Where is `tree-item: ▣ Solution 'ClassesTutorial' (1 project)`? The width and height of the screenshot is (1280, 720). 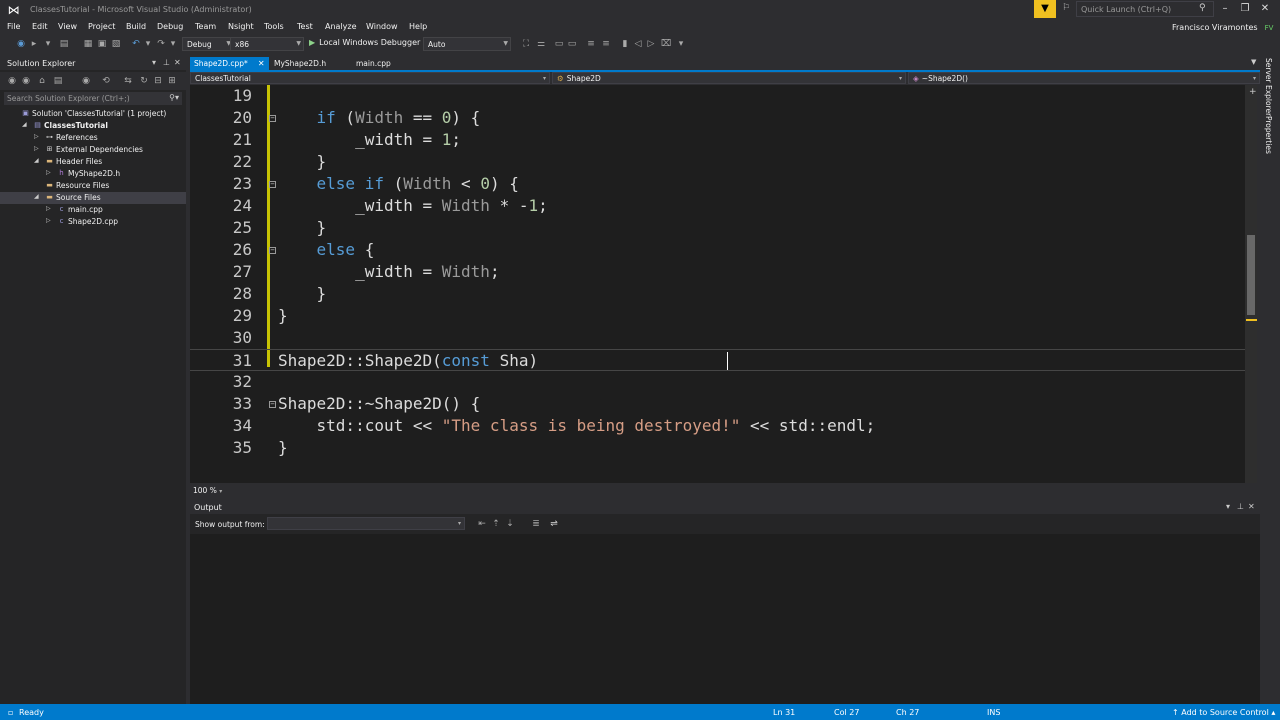 tree-item: ▣ Solution 'ClassesTutorial' (1 project) is located at coordinates (93, 114).